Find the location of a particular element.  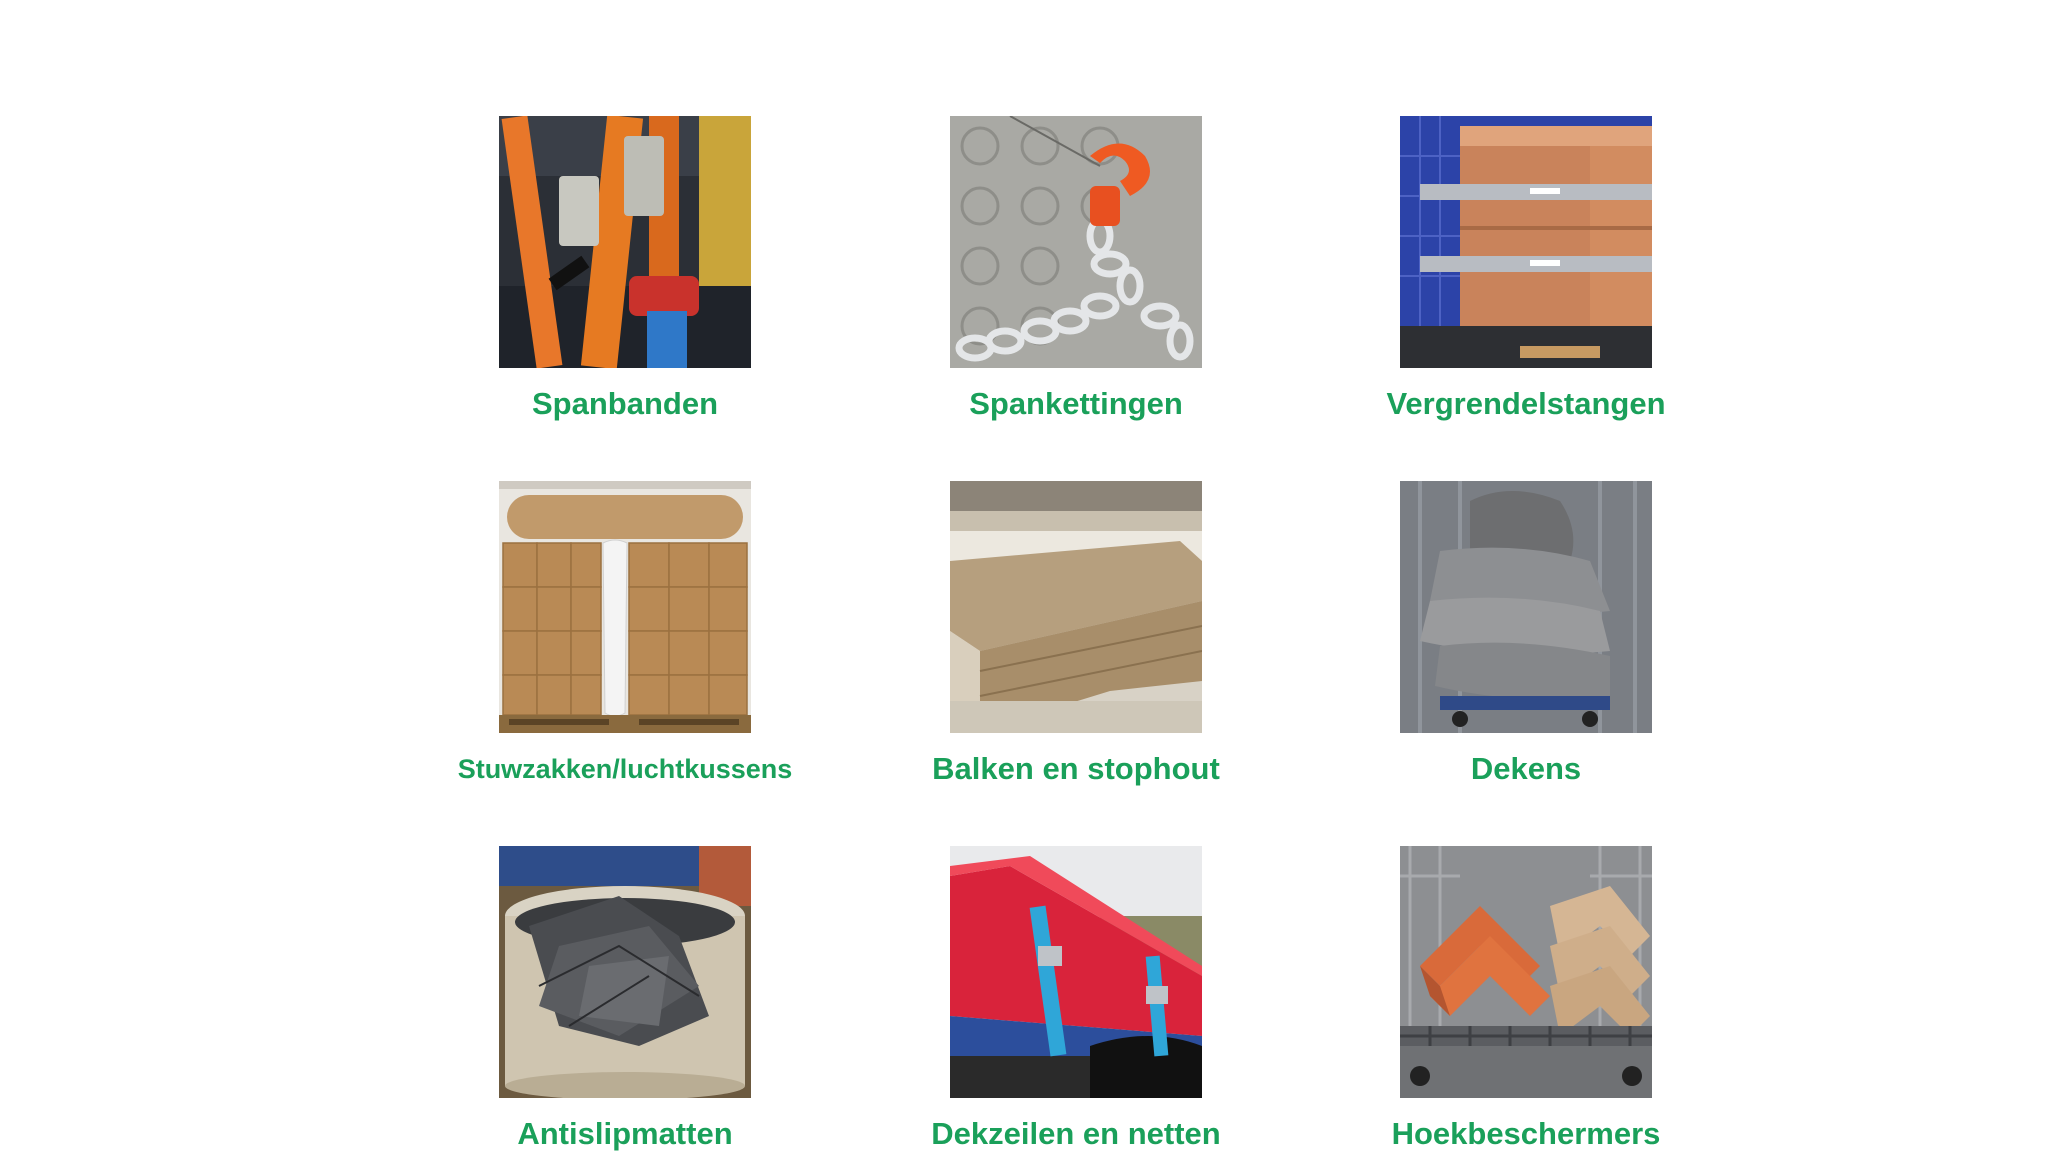

category-label: Hoekbeschermers is located at coordinates (1526, 1134).